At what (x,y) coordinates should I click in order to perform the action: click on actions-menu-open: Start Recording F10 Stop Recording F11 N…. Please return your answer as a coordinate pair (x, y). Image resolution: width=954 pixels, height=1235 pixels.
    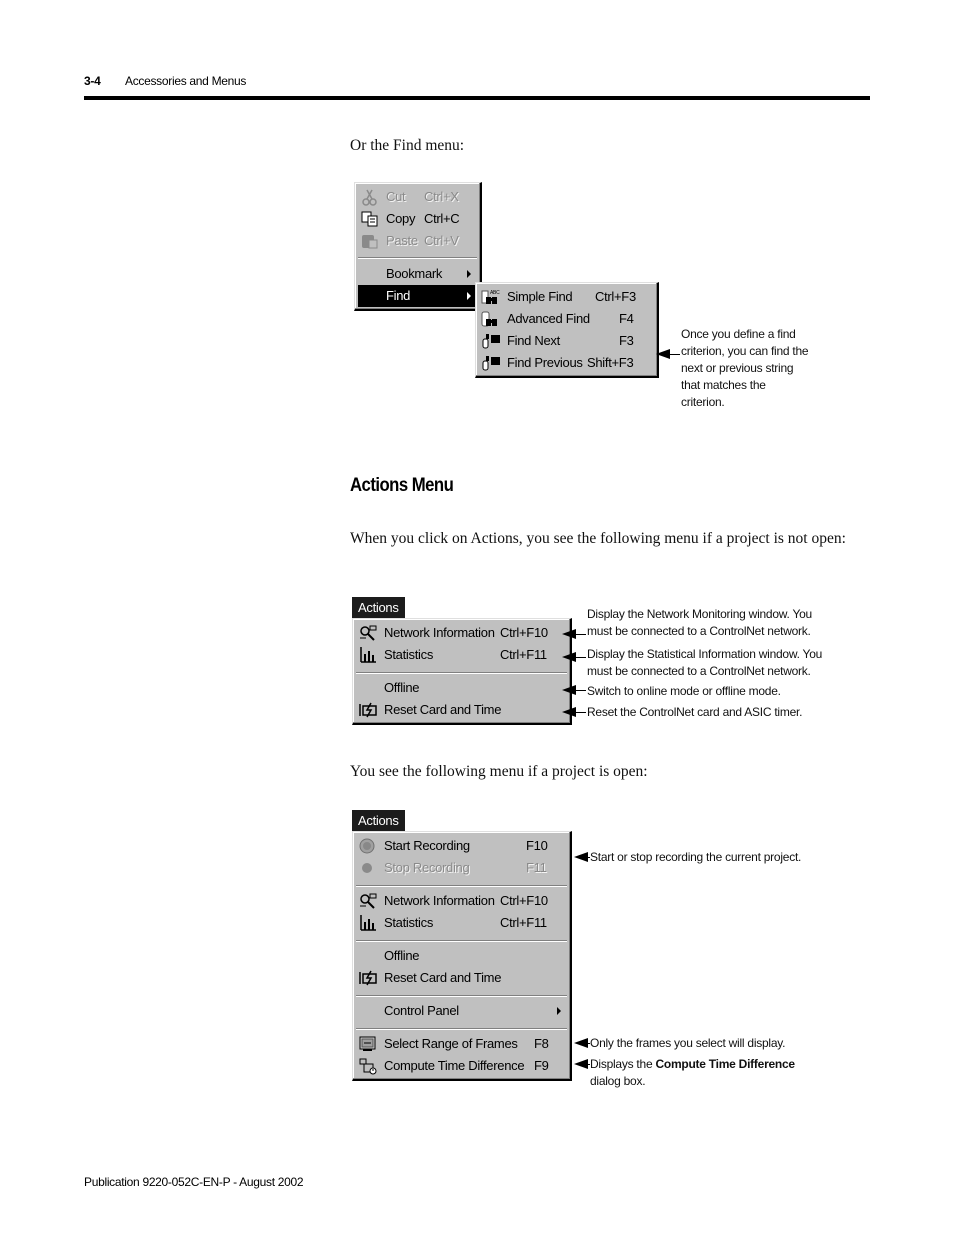
    Looking at the image, I should click on (462, 956).